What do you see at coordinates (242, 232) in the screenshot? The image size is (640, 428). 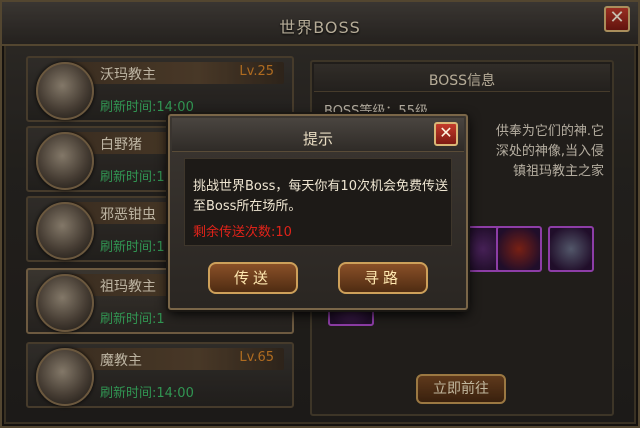 I see `remaining-teleports: 剩余传送次数:10` at bounding box center [242, 232].